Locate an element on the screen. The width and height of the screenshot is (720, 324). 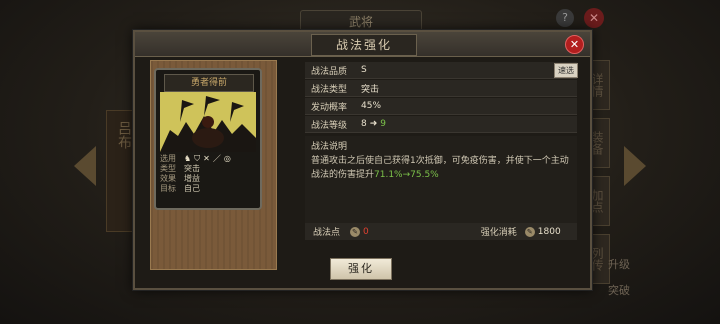
rate-label: 发动概率 is located at coordinates (329, 107).